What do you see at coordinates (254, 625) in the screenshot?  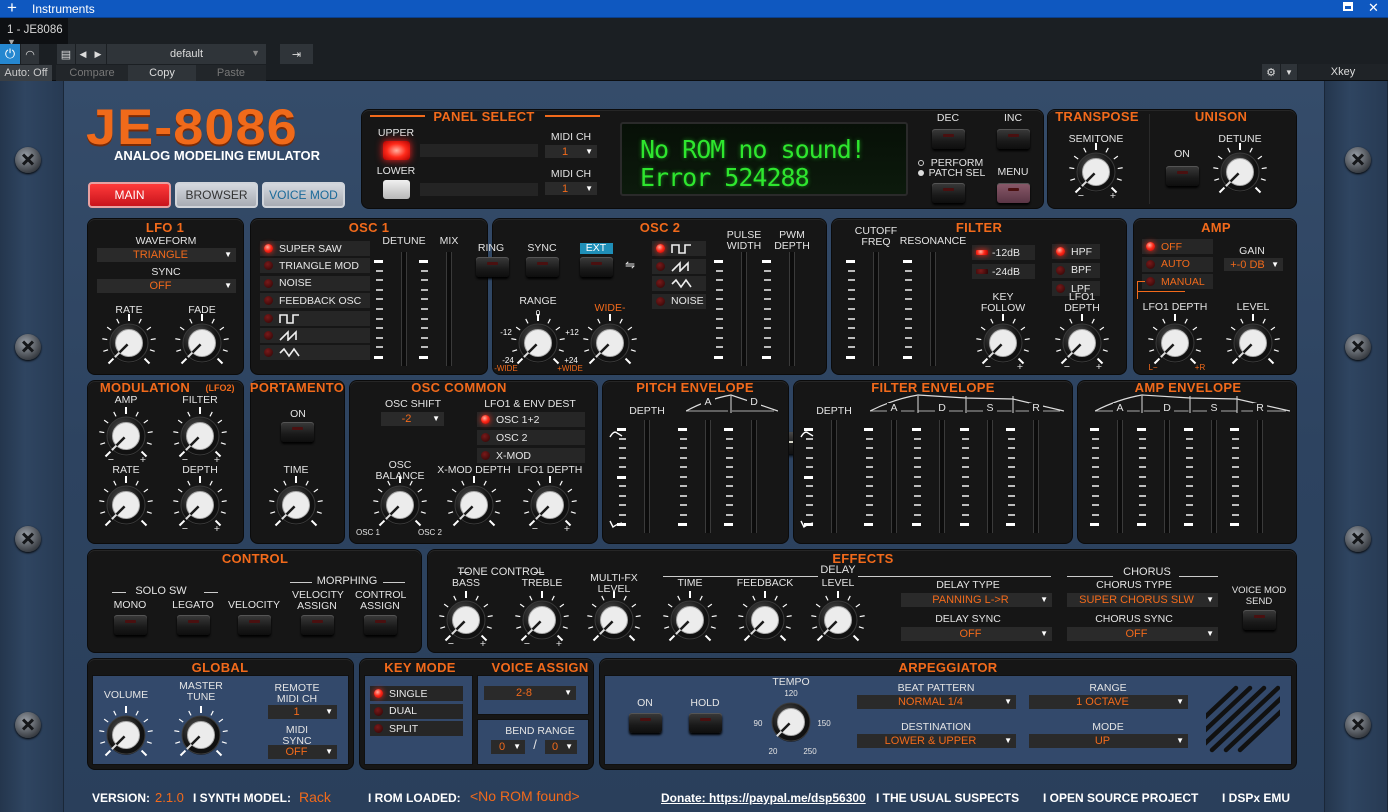 I see `control-button-velocity` at bounding box center [254, 625].